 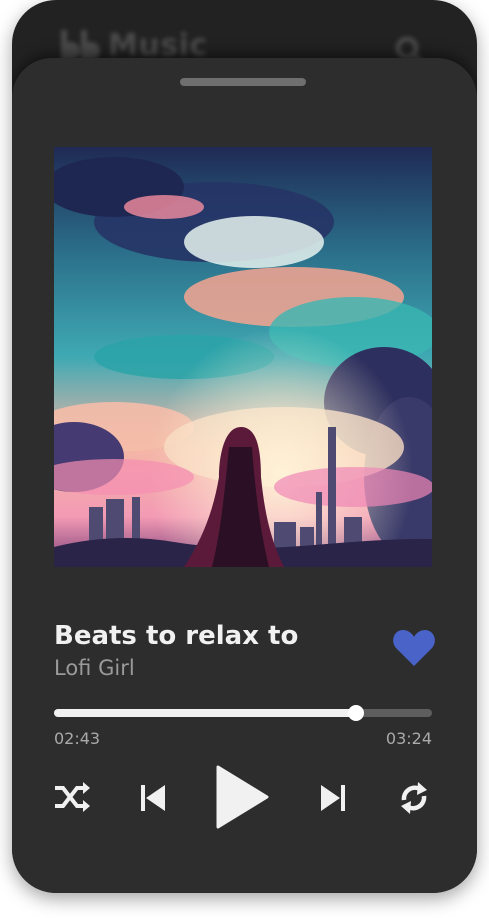 I want to click on track-artist: Lofi Girl, so click(x=94, y=668).